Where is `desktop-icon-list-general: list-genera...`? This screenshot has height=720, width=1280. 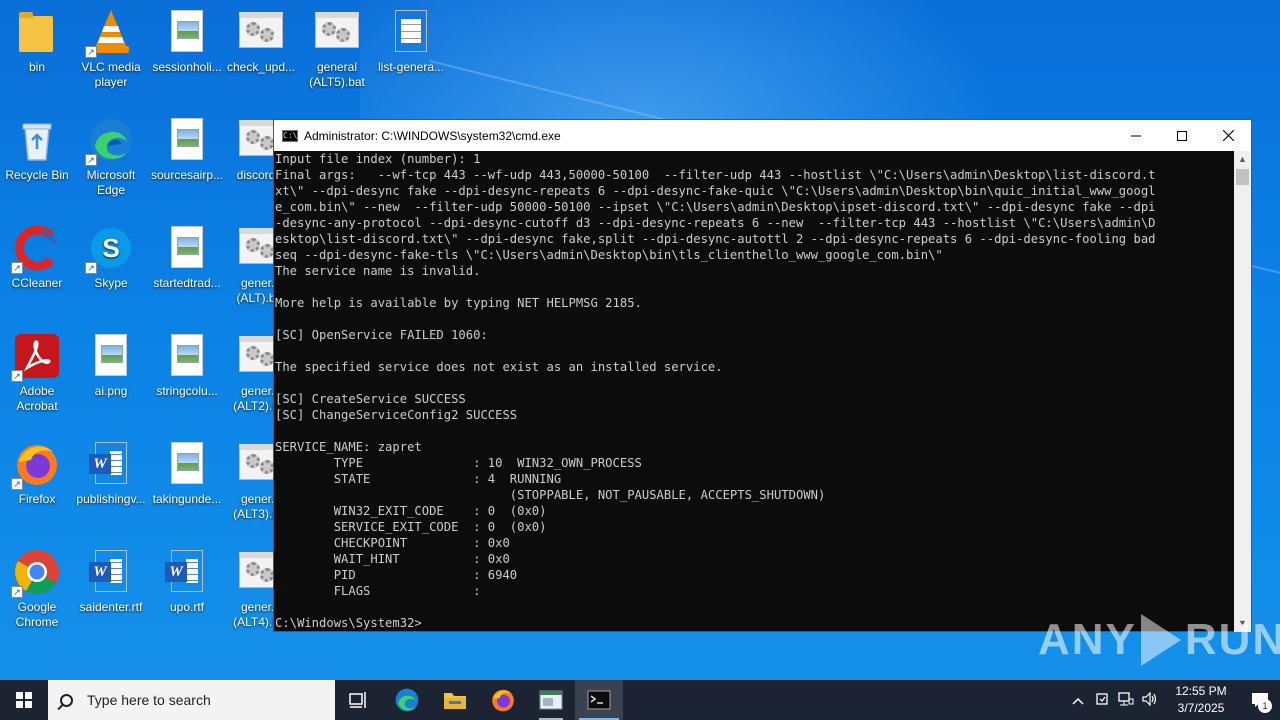 desktop-icon-list-general: list-genera... is located at coordinates (411, 41).